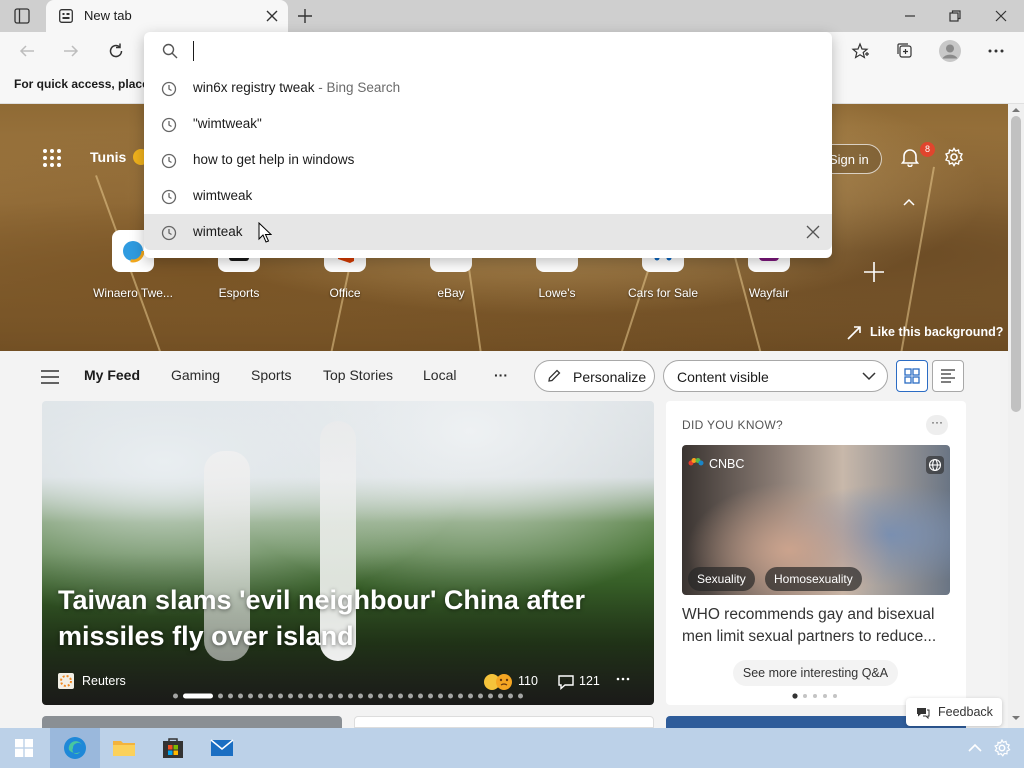 Image resolution: width=1024 pixels, height=768 pixels. I want to click on back-icon, so click(27, 51).